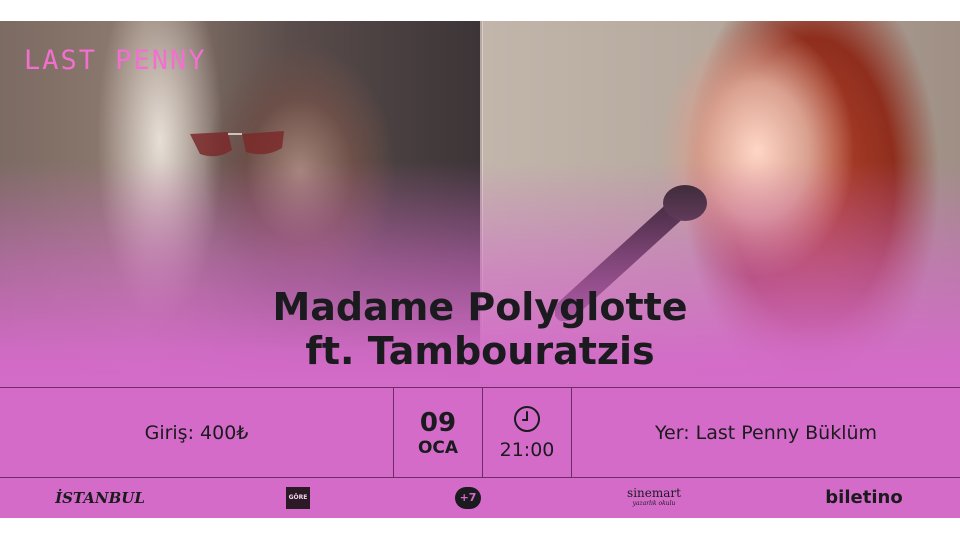  What do you see at coordinates (237, 144) in the screenshot?
I see `sunglasses-graphic` at bounding box center [237, 144].